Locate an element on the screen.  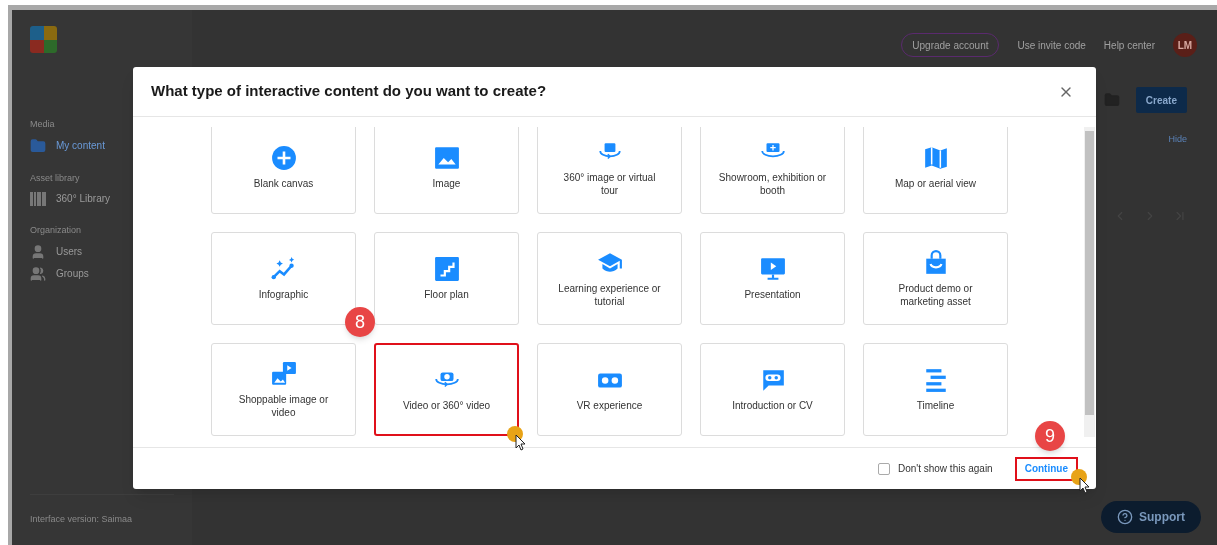
header-link: Help center is located at coordinates (1129, 45).